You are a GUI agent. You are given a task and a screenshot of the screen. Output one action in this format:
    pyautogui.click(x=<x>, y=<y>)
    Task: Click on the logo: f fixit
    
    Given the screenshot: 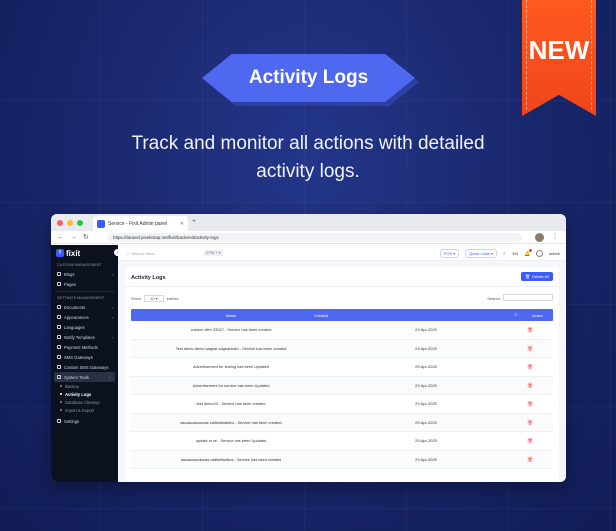 What is the action you would take?
    pyautogui.click(x=84, y=253)
    